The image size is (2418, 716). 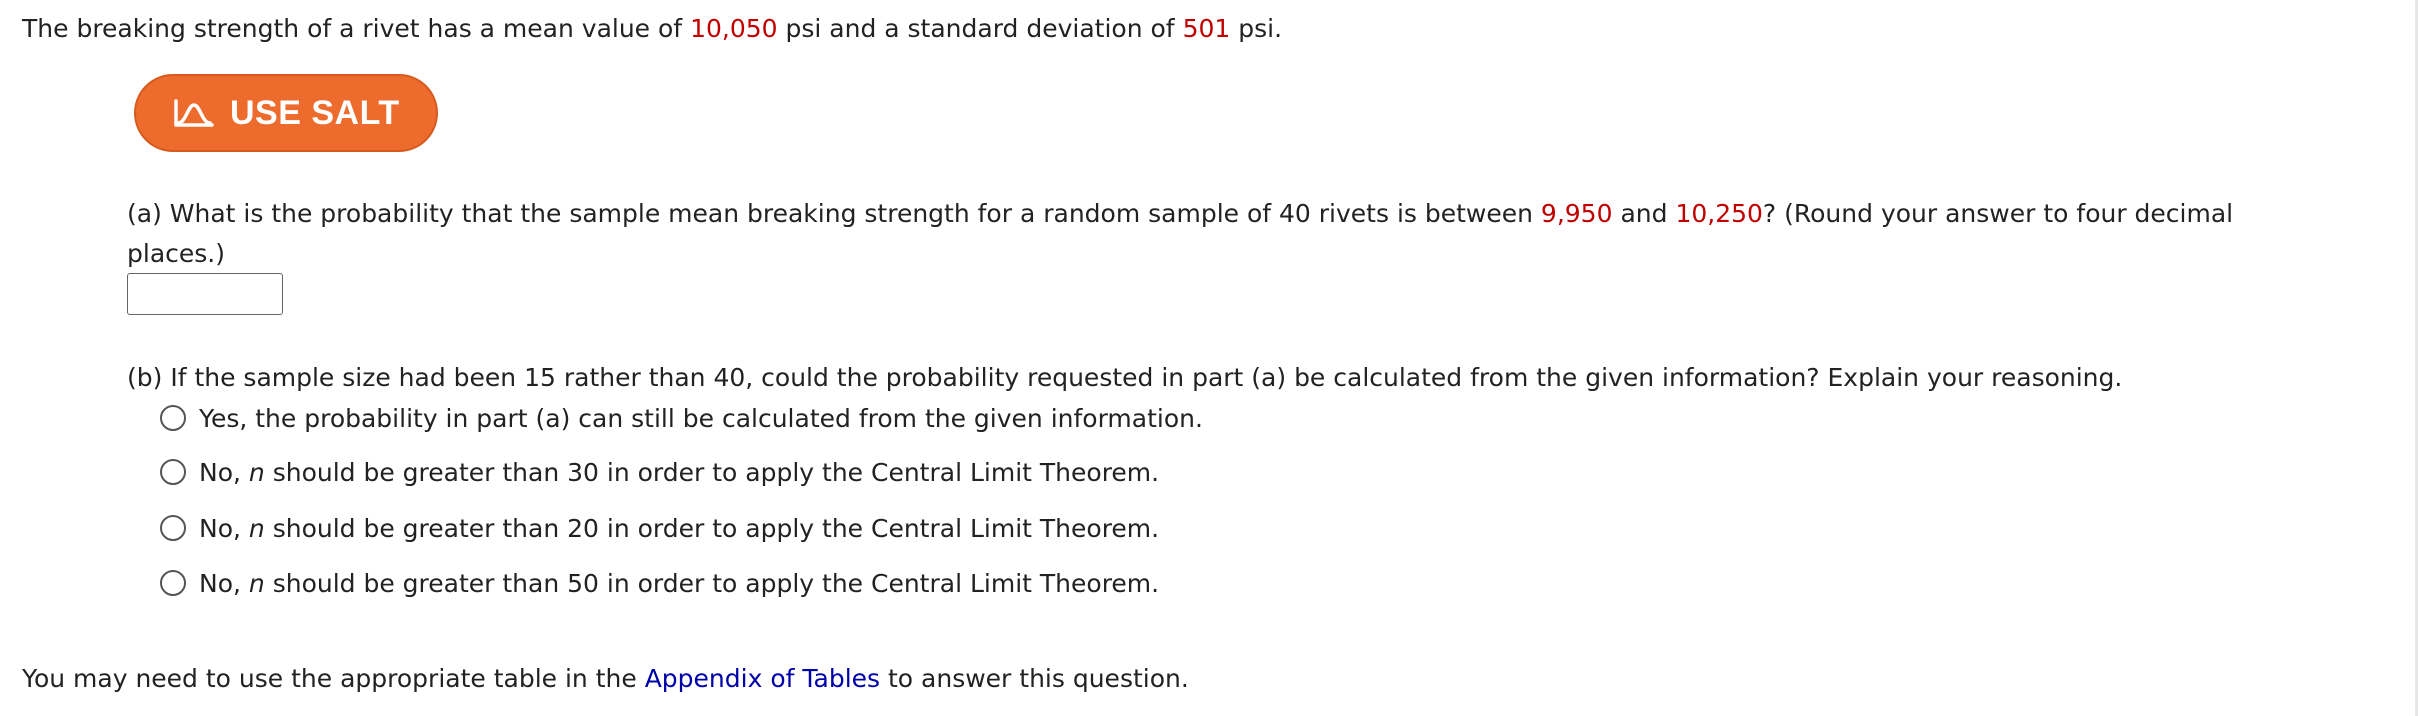 What do you see at coordinates (734, 28) in the screenshot?
I see `mean-value: 10,050` at bounding box center [734, 28].